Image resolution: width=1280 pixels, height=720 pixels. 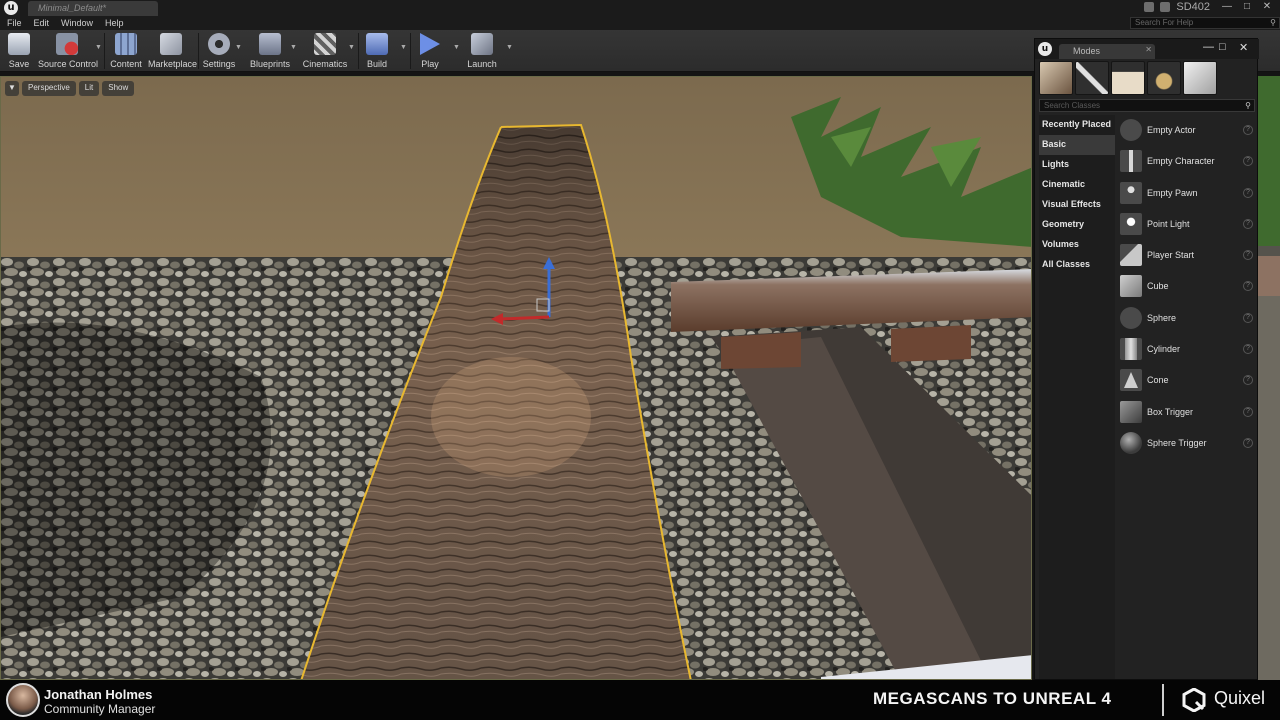 What do you see at coordinates (270, 51) in the screenshot?
I see `blueprints-button: Blueprints` at bounding box center [270, 51].